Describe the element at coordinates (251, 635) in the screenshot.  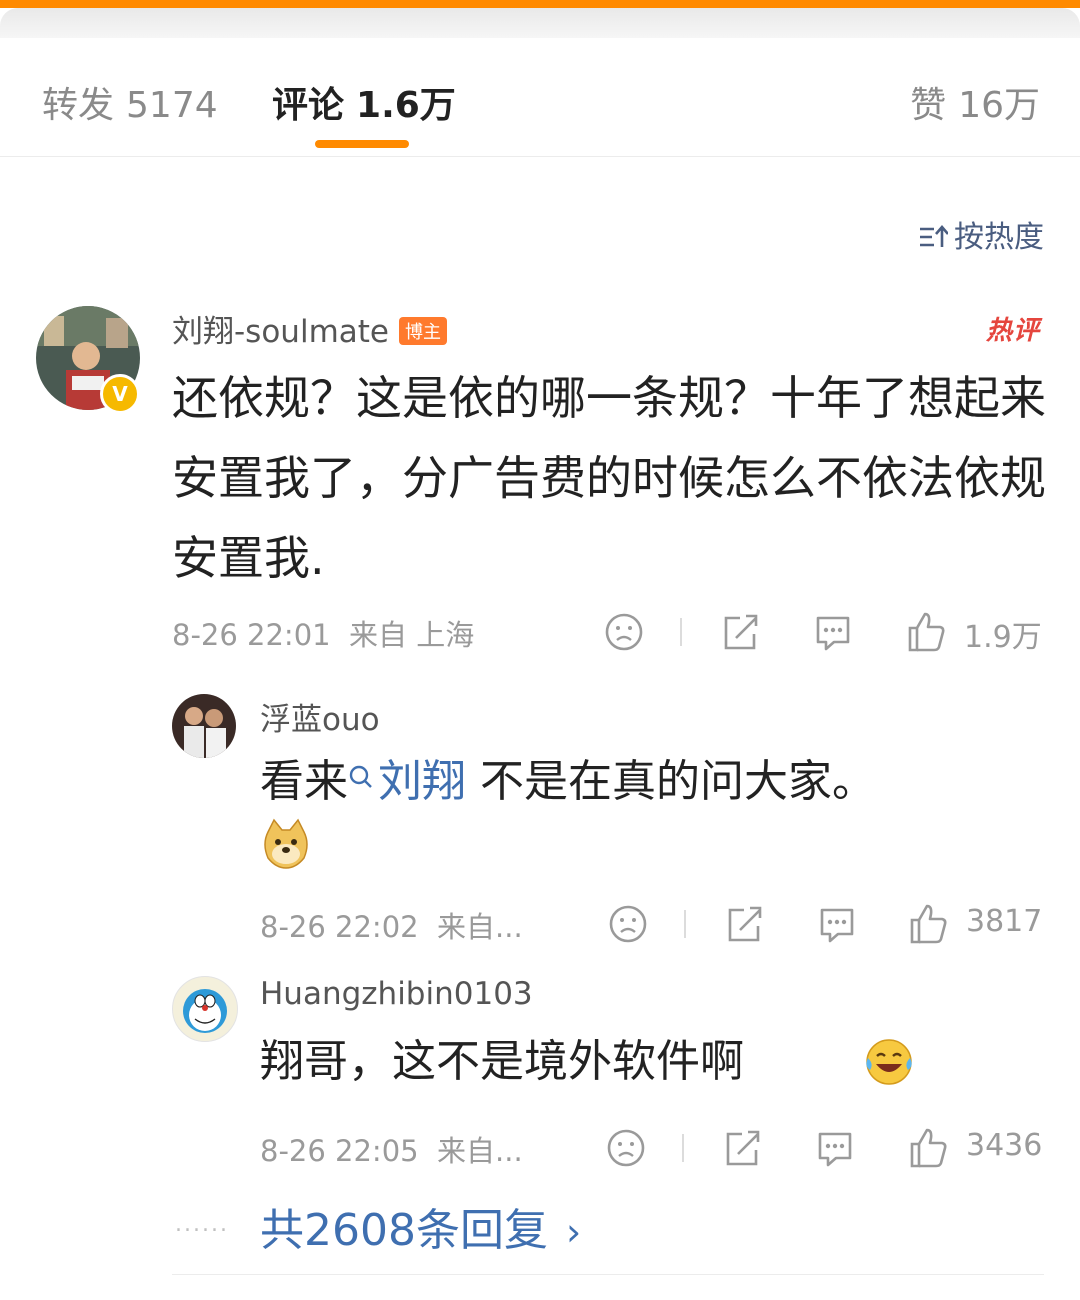
I see `comment-time: 8-26 22:01` at that location.